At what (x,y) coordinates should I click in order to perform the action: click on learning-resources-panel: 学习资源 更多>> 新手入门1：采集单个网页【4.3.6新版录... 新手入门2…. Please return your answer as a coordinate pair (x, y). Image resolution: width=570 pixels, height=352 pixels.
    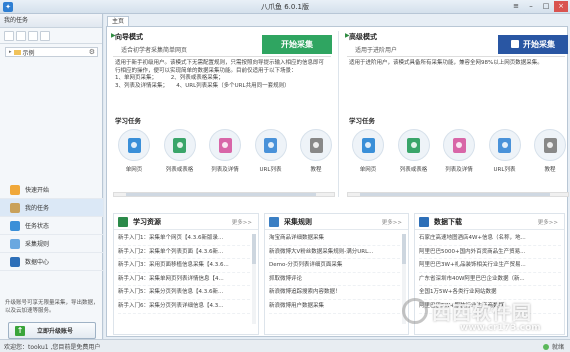
    Looking at the image, I should click on (186, 274).